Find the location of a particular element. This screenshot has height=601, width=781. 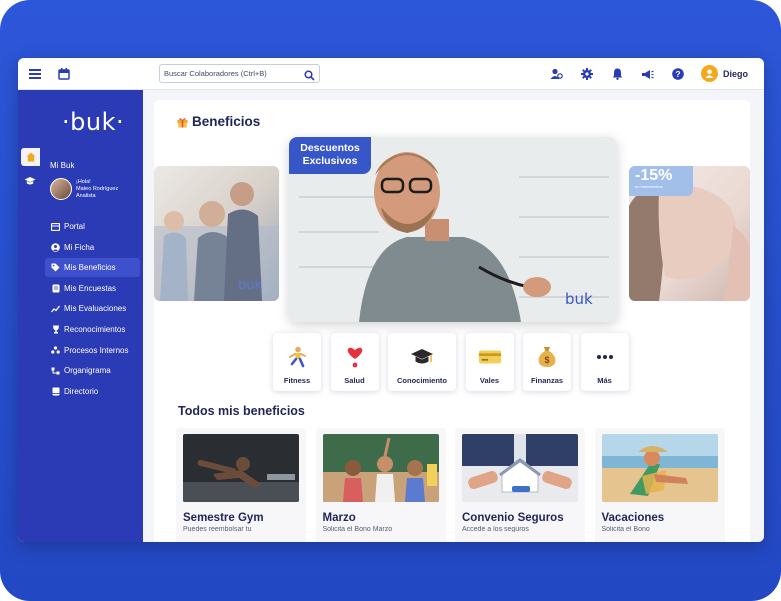

insurance-photo is located at coordinates (520, 468).